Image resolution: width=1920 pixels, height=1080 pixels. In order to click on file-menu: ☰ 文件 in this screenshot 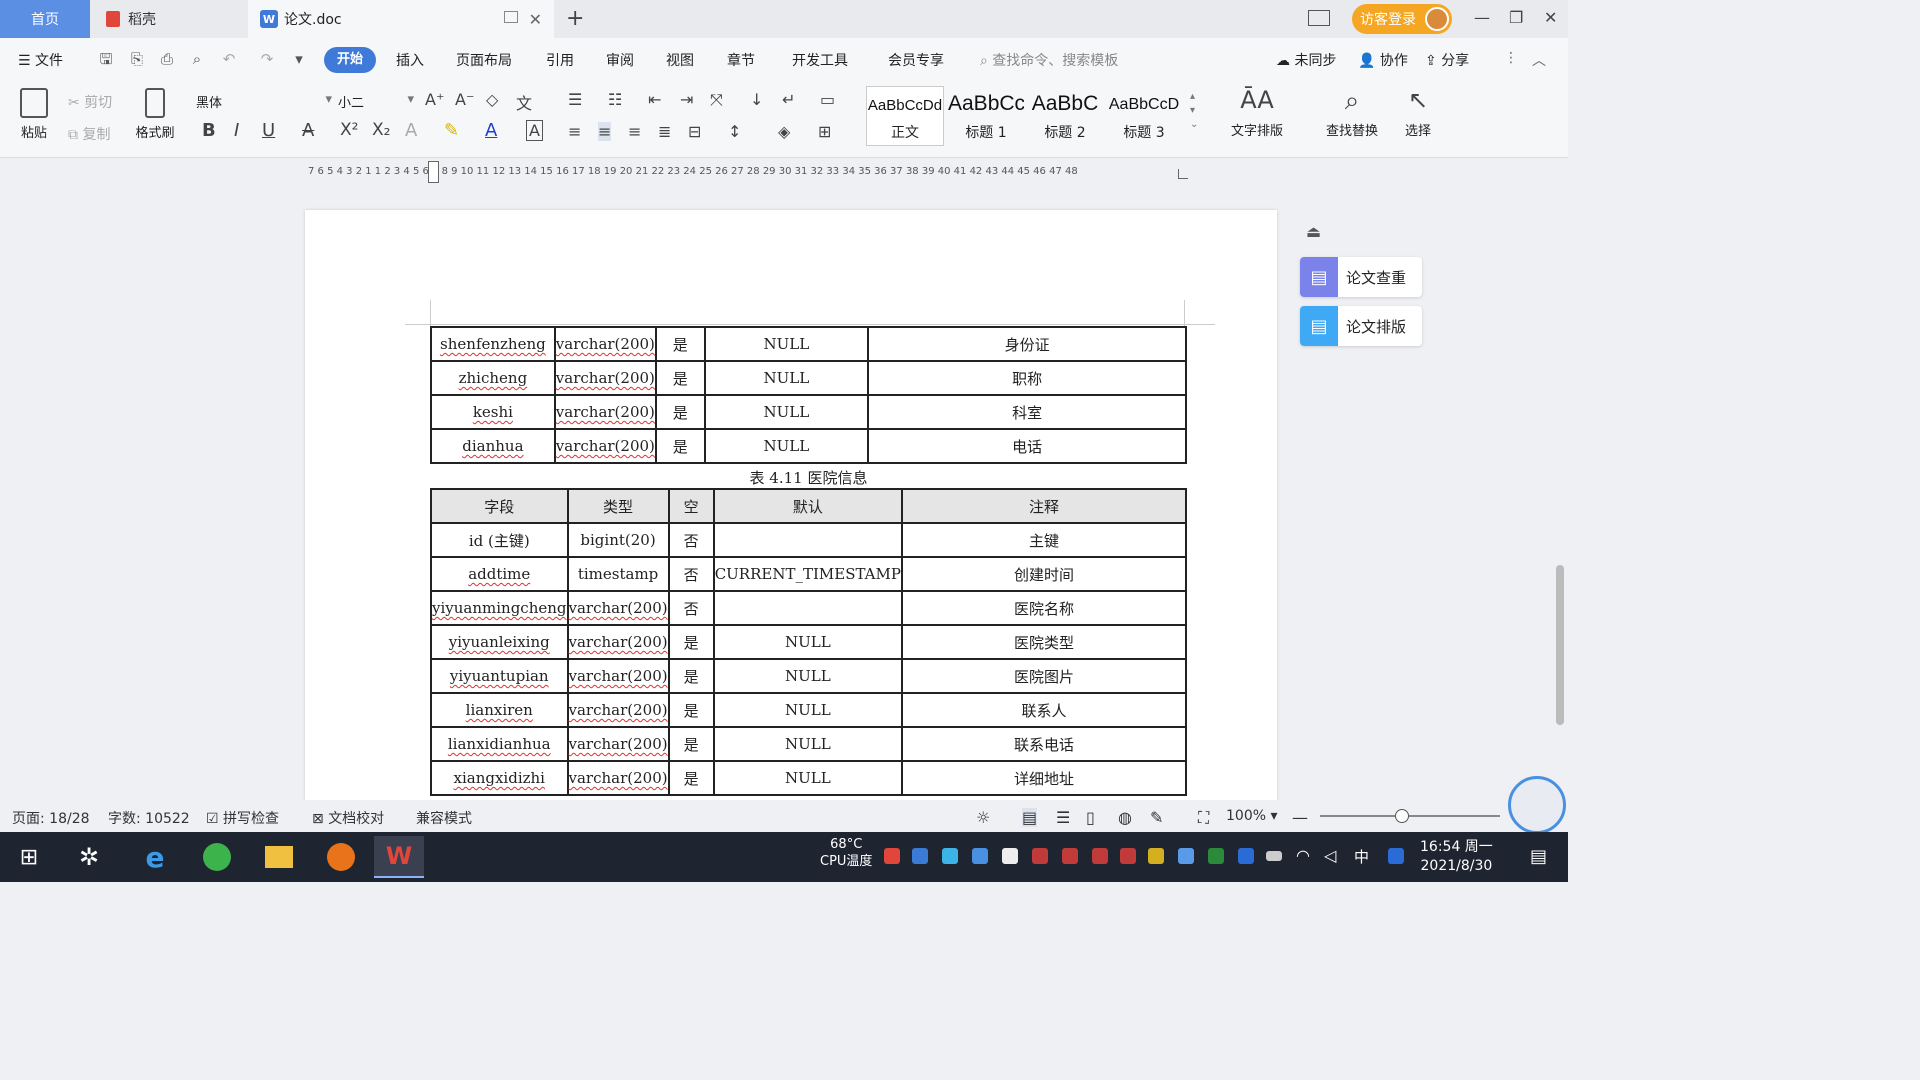, I will do `click(40, 60)`.